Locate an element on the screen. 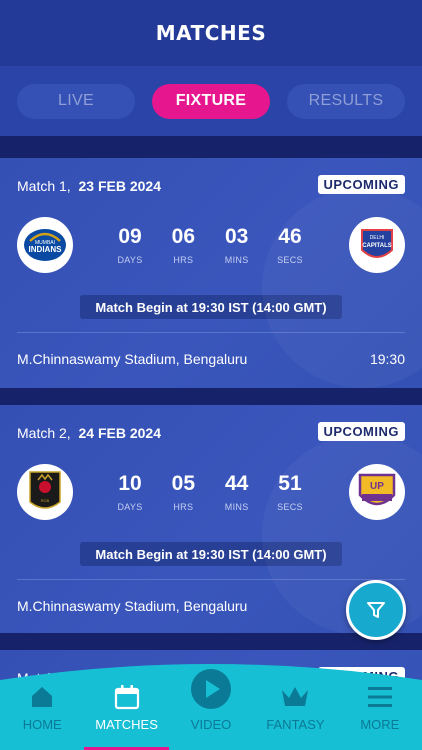  tab-fixture: FIXTURE is located at coordinates (211, 101).